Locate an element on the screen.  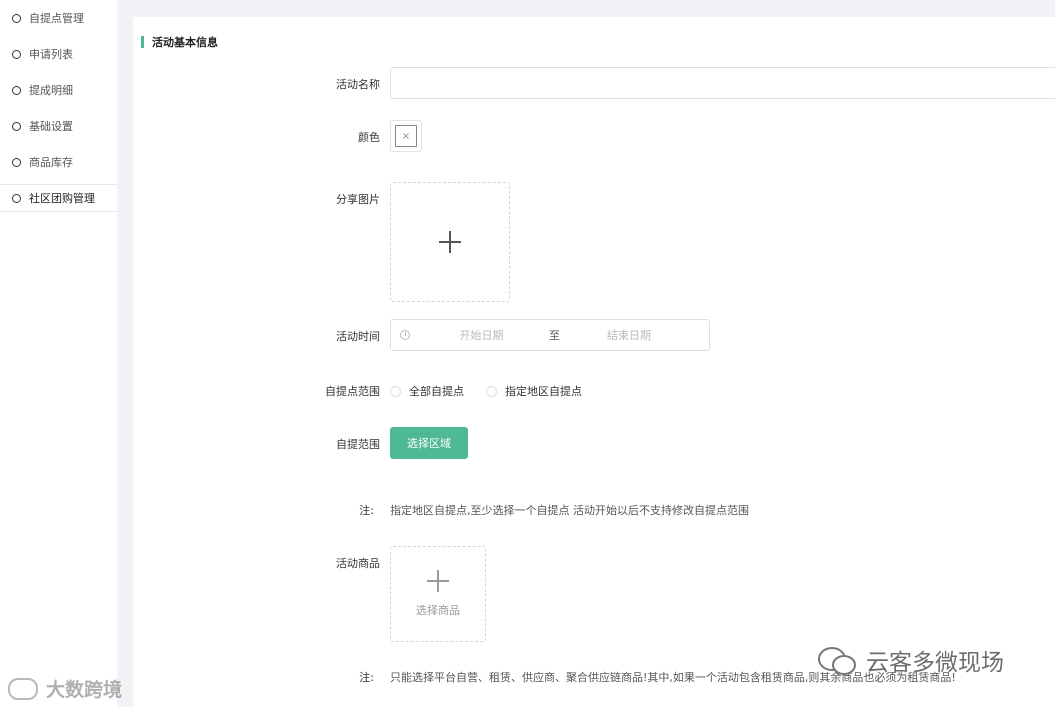
color-label: 颜色 is located at coordinates (369, 137).